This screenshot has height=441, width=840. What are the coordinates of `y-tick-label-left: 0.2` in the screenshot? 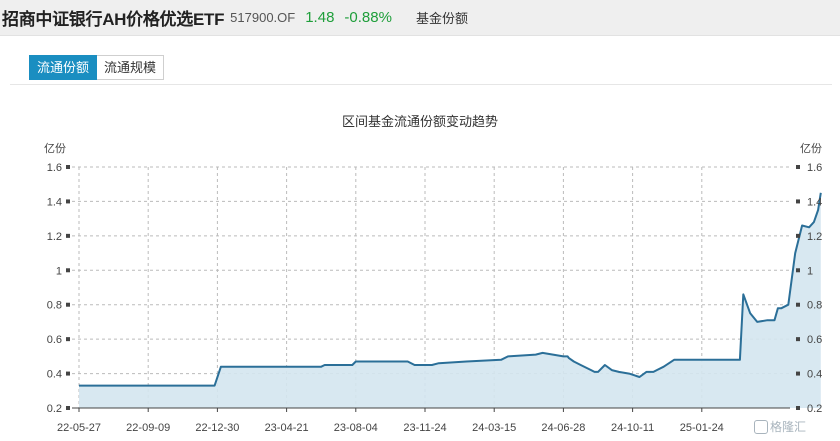 It's located at (54, 409).